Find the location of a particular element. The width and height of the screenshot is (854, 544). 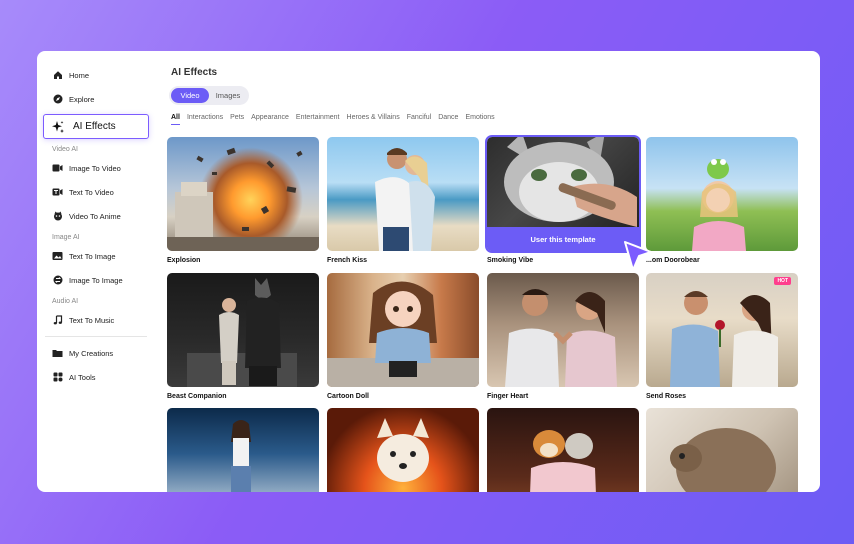

hot-badge: HOT is located at coordinates (782, 281).